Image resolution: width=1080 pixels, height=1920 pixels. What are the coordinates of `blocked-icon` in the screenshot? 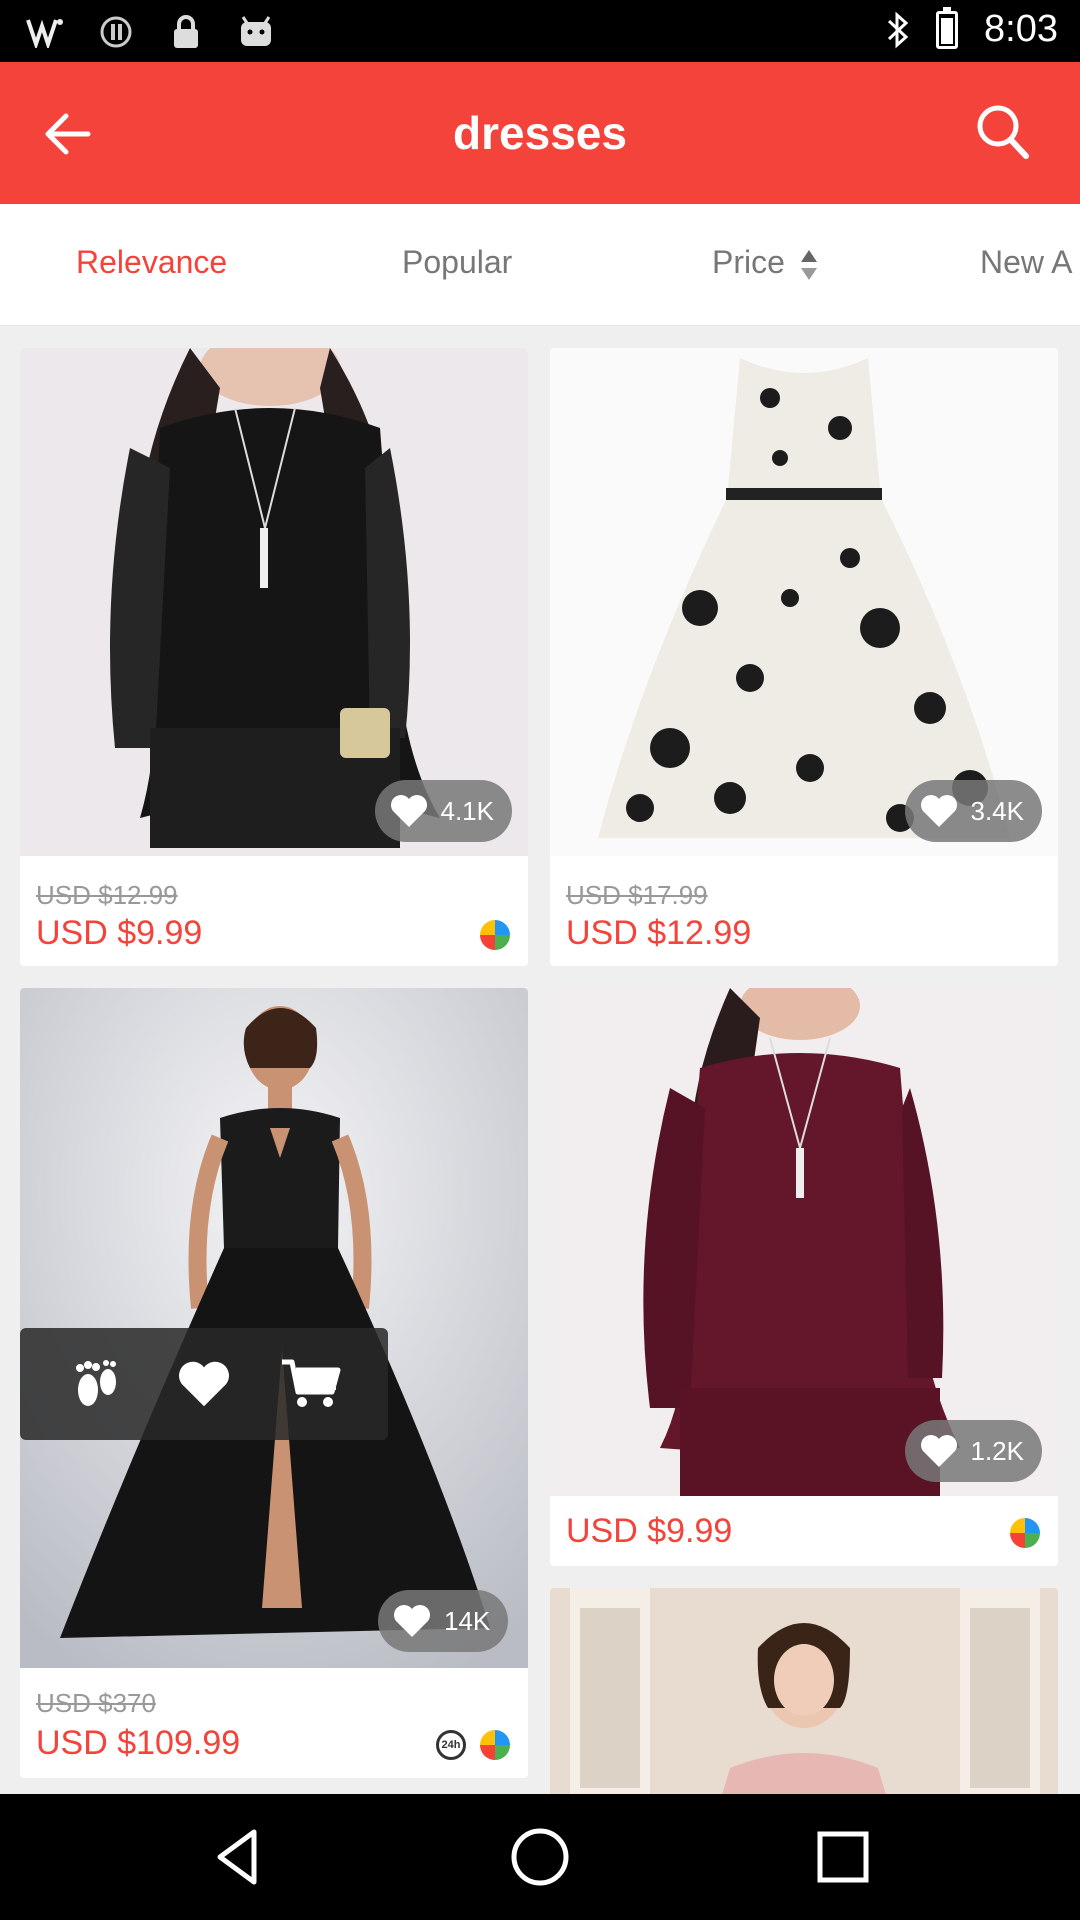 It's located at (116, 32).